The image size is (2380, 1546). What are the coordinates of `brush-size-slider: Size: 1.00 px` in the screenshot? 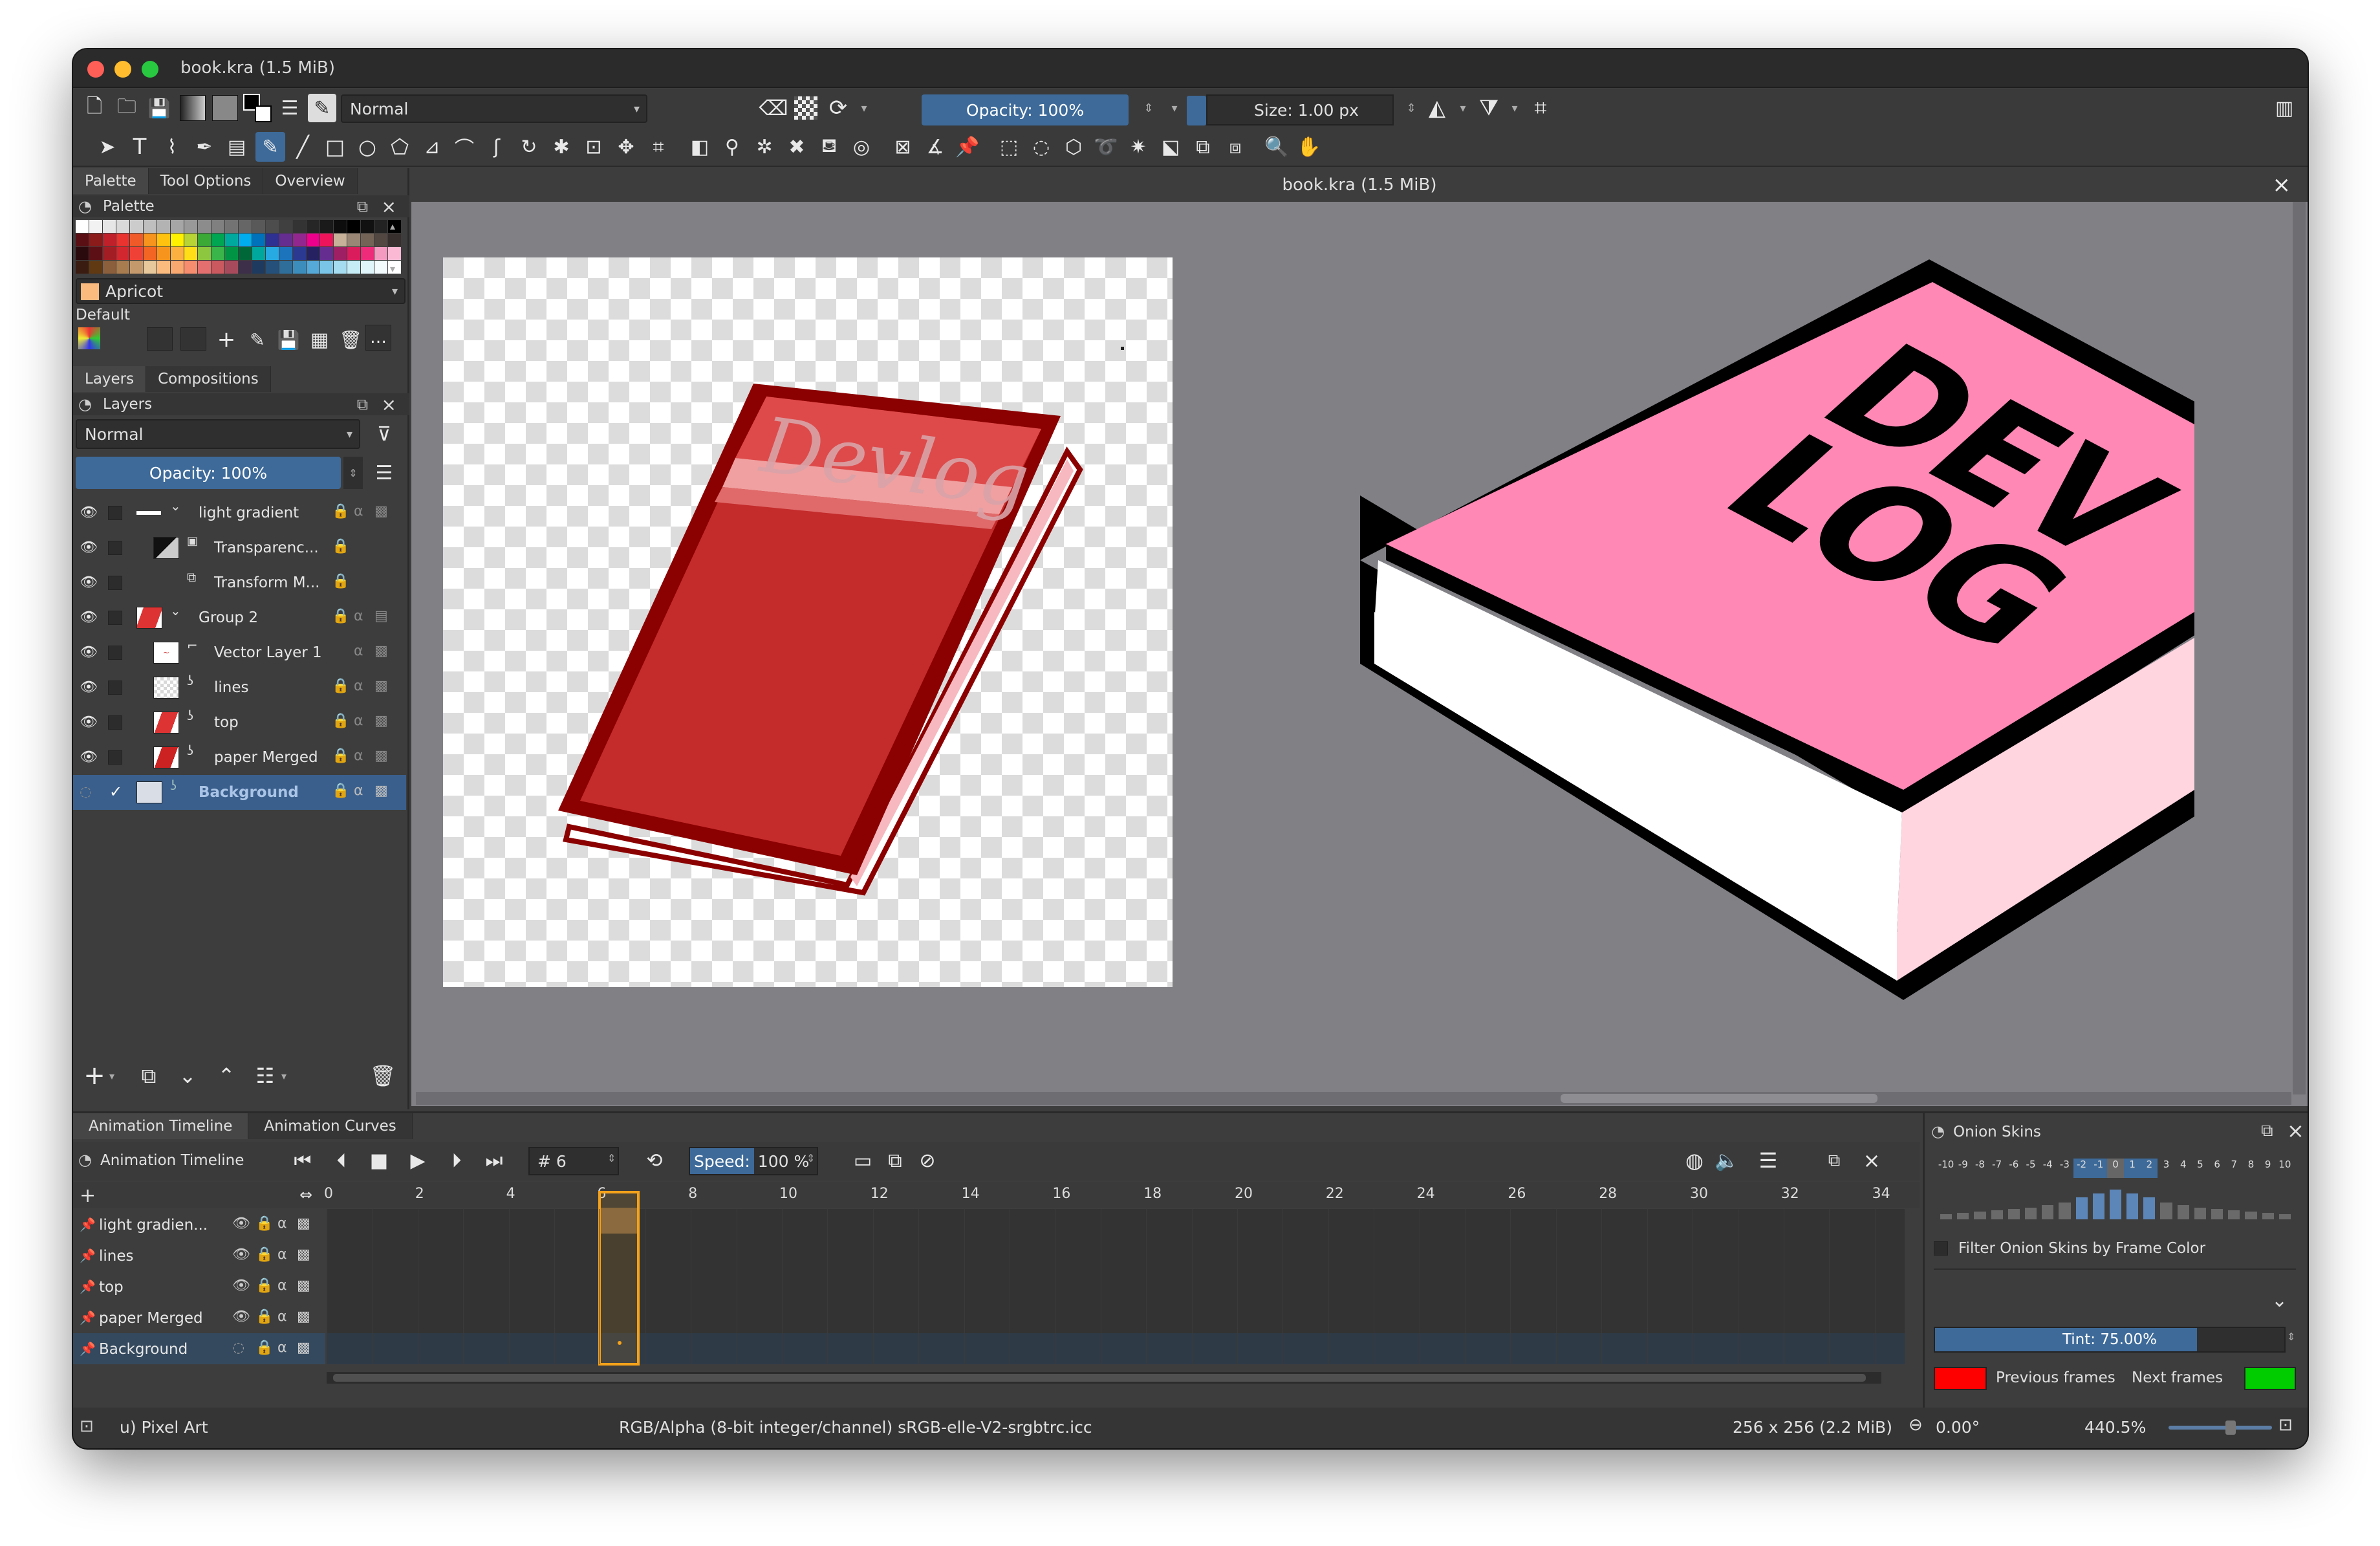 It's located at (1300, 109).